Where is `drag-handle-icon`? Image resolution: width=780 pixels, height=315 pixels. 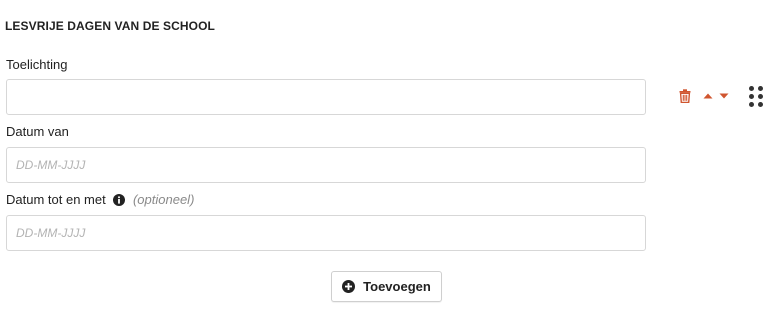
drag-handle-icon is located at coordinates (756, 96).